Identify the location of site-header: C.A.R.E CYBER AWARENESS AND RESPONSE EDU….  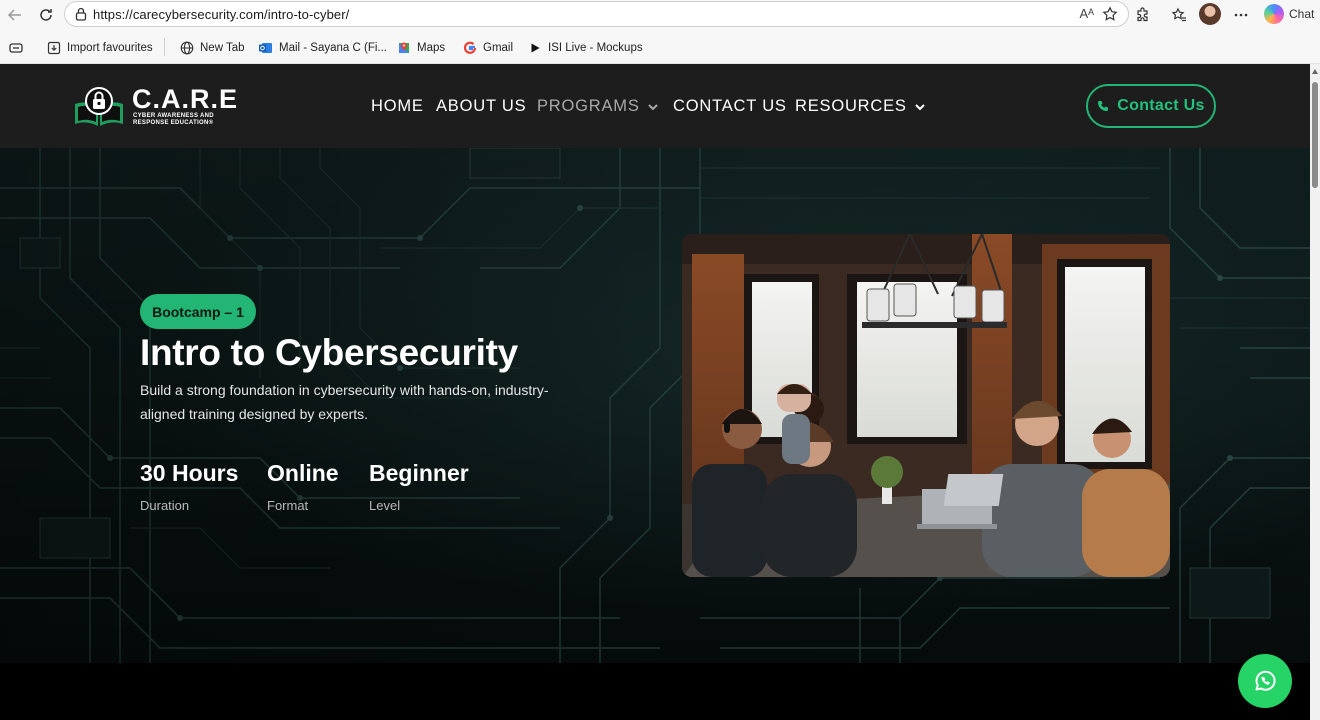
(655, 106).